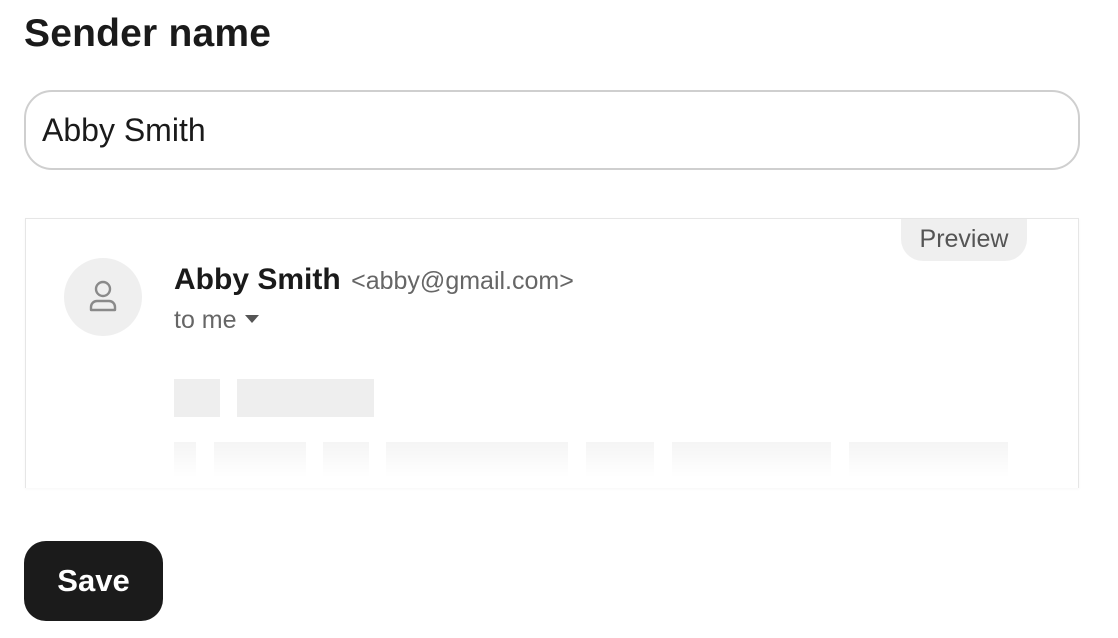 Image resolution: width=1118 pixels, height=638 pixels. I want to click on page-title: Sender name, so click(148, 33).